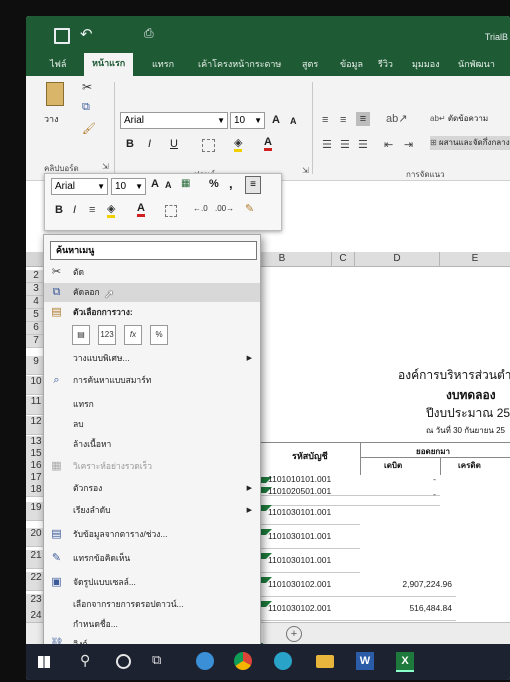  Describe the element at coordinates (152, 444) in the screenshot. I see `menu-item-clear-contents: ล้างเนื้อหา` at that location.